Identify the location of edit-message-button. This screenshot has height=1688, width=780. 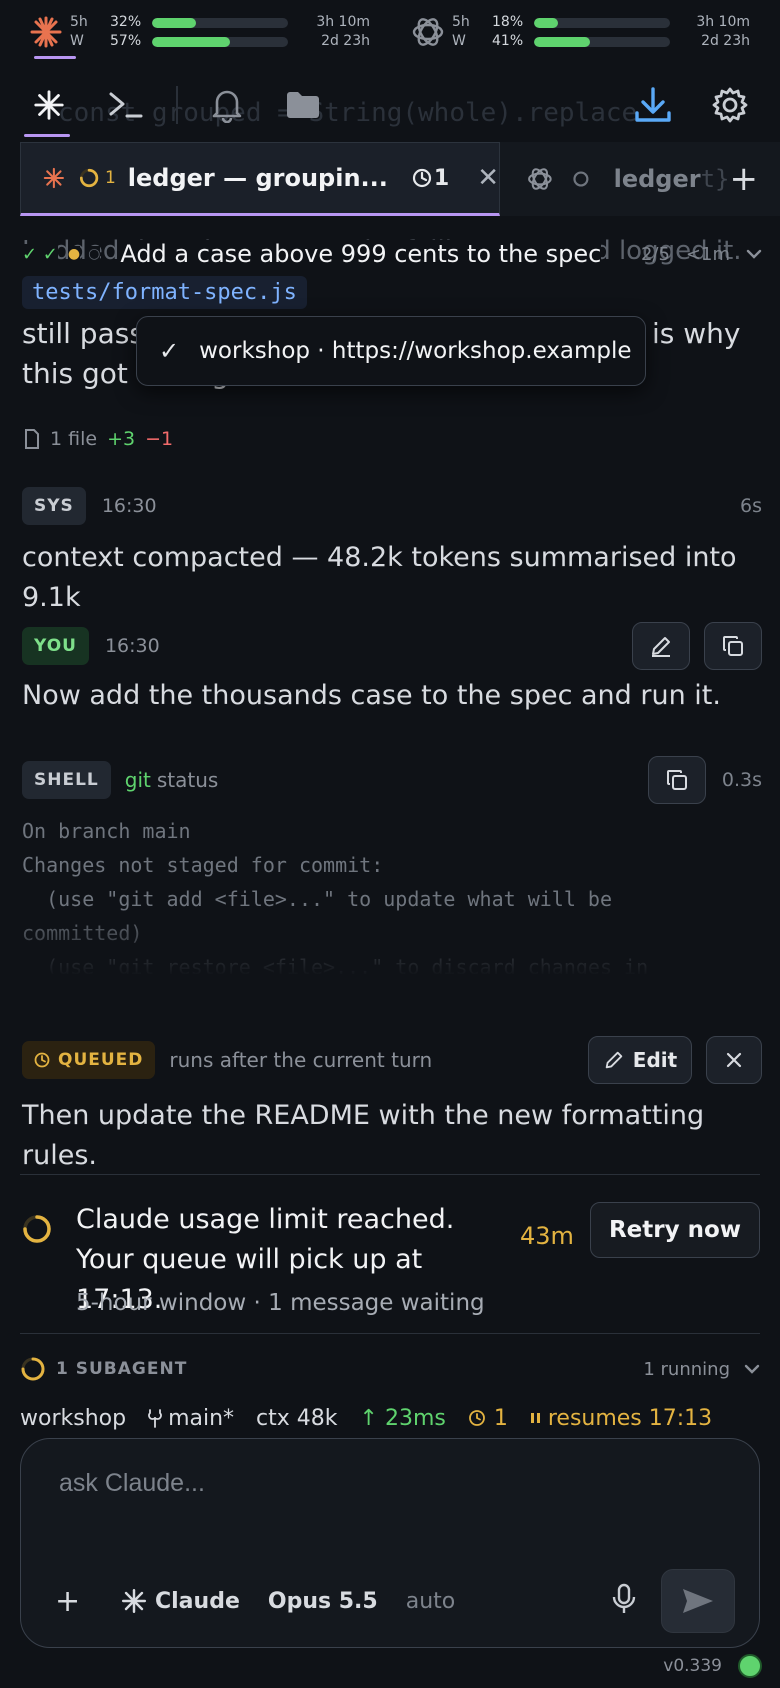
(661, 646).